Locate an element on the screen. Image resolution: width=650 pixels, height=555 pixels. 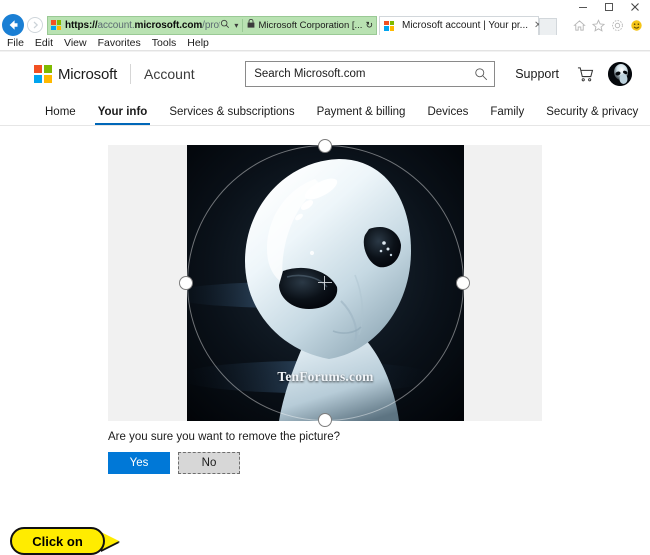
browser-toolbar-icons is located at coordinates (610, 25).